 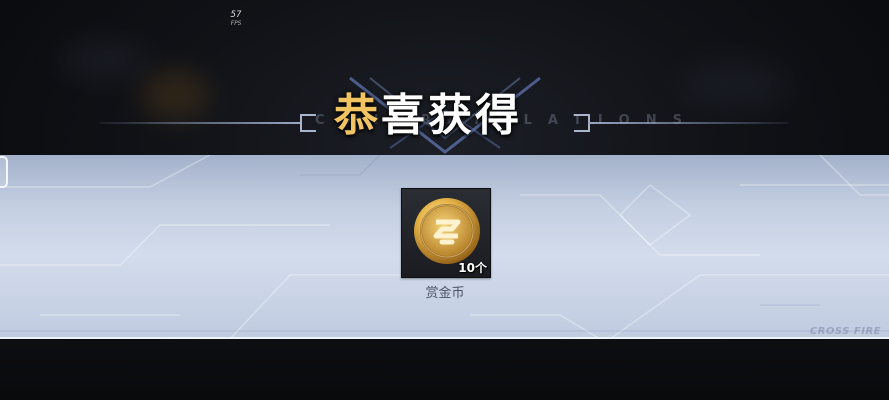 What do you see at coordinates (236, 15) in the screenshot?
I see `fps-value: 57` at bounding box center [236, 15].